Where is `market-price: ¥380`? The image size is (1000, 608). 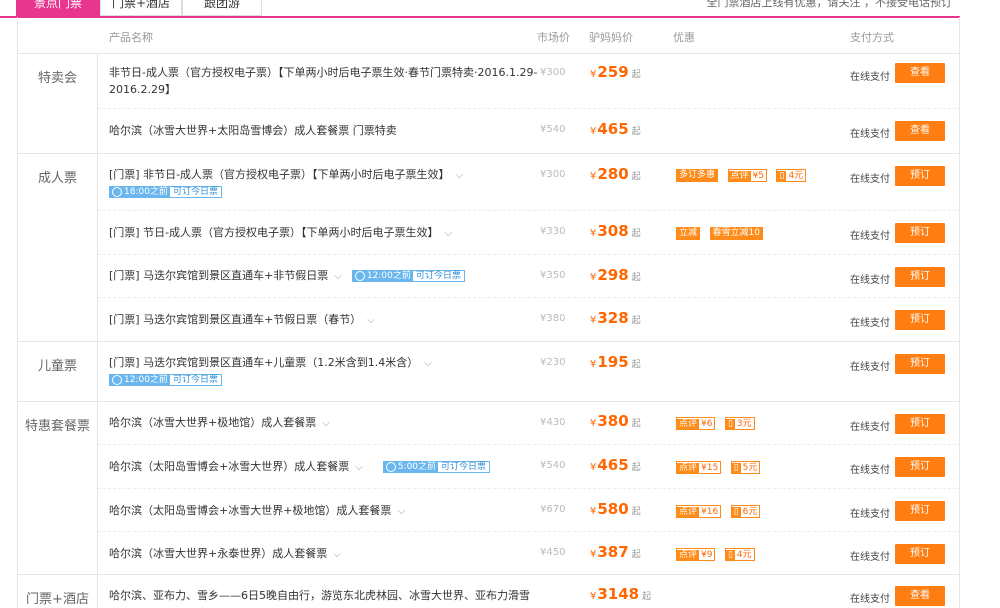
market-price: ¥380 is located at coordinates (553, 318).